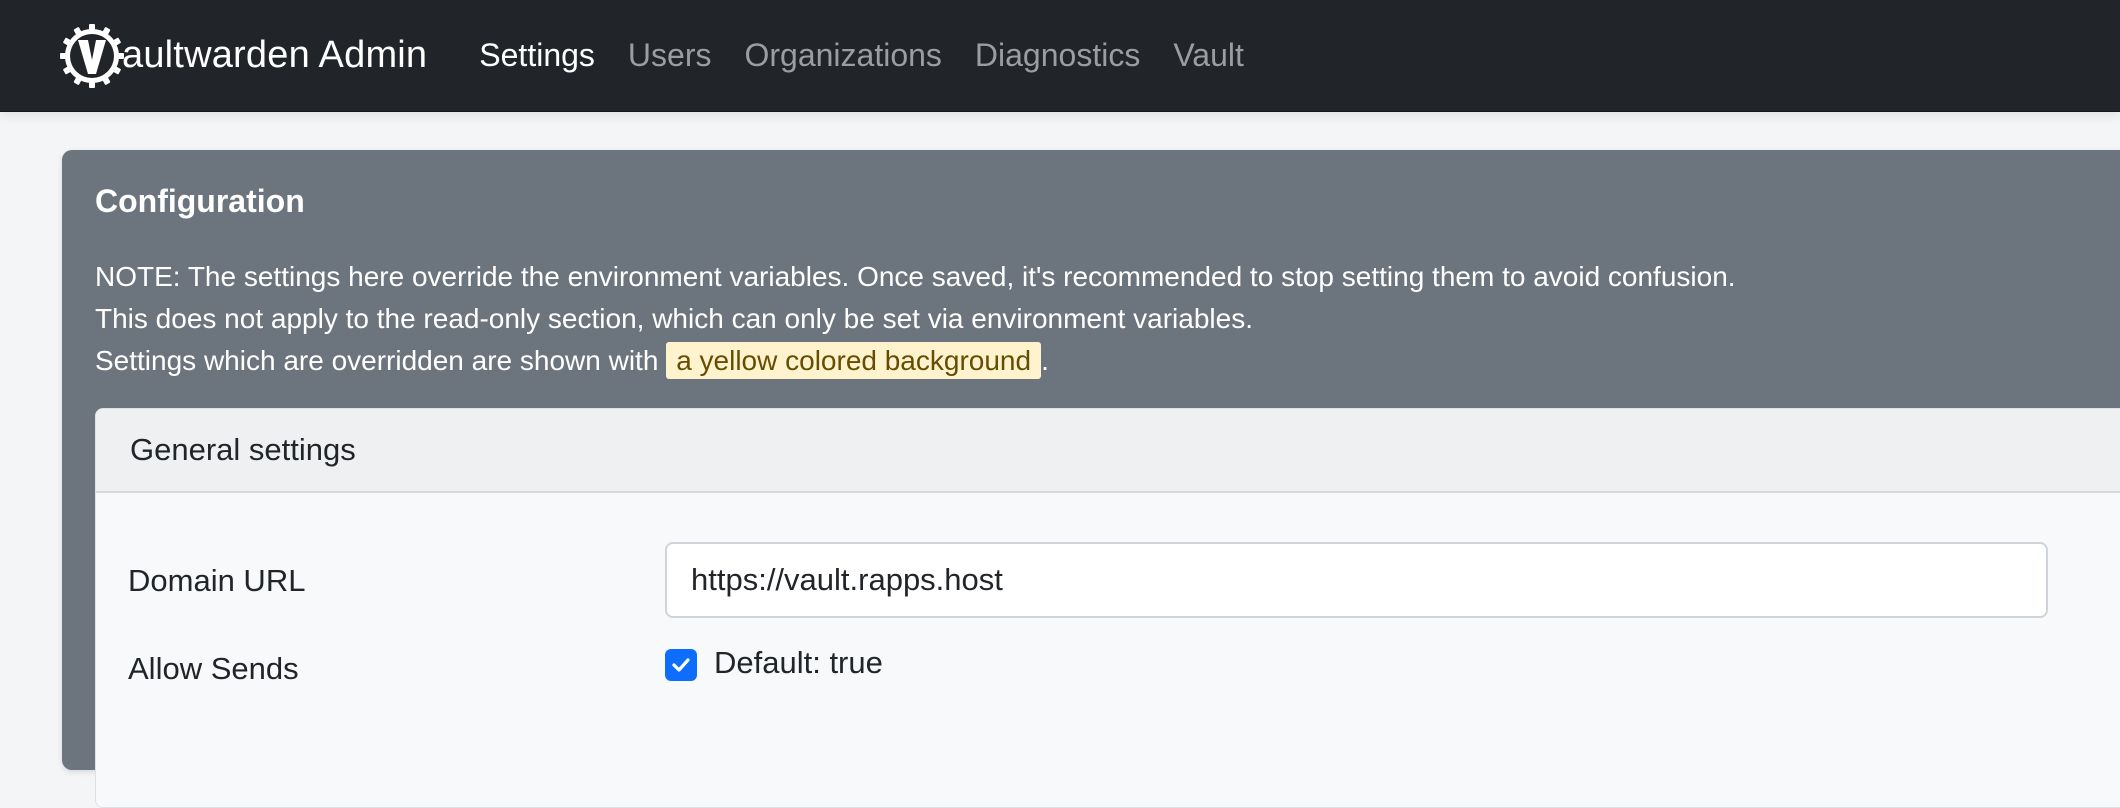 Image resolution: width=2120 pixels, height=808 pixels. I want to click on nav-link-organizations: Organizations, so click(842, 55).